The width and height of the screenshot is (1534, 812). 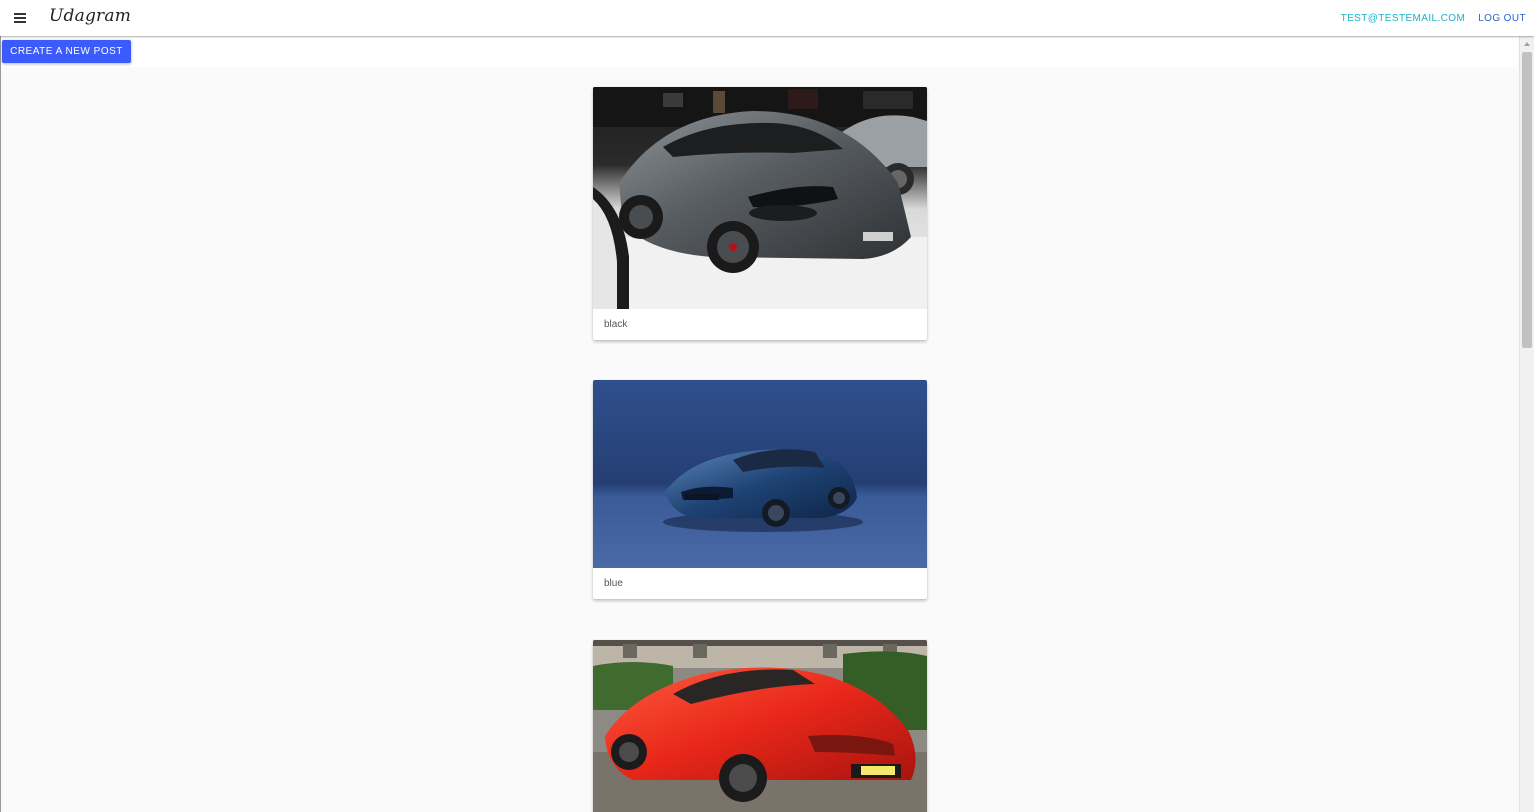 What do you see at coordinates (20, 18) in the screenshot?
I see `menu-icon` at bounding box center [20, 18].